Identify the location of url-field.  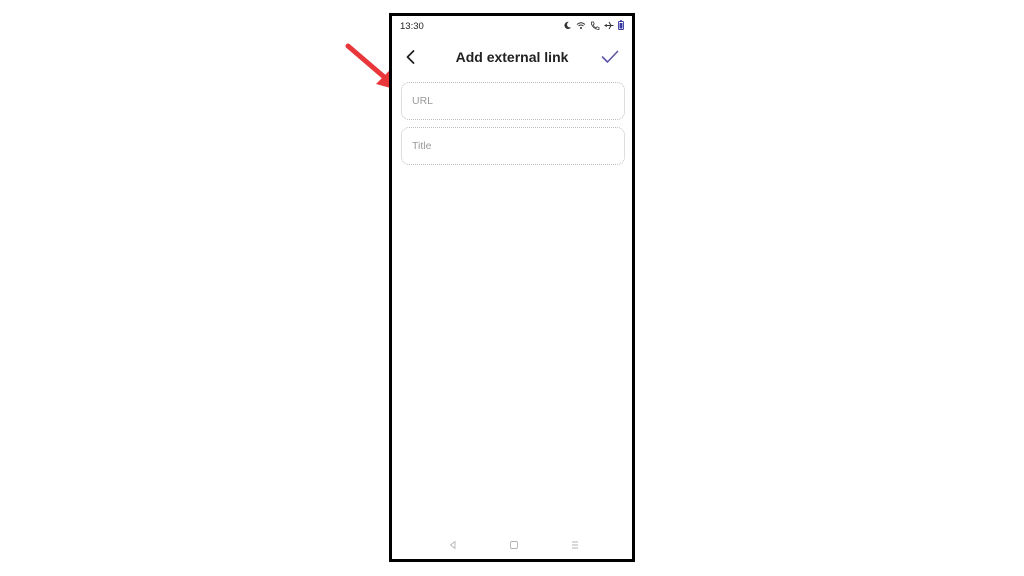
(513, 101).